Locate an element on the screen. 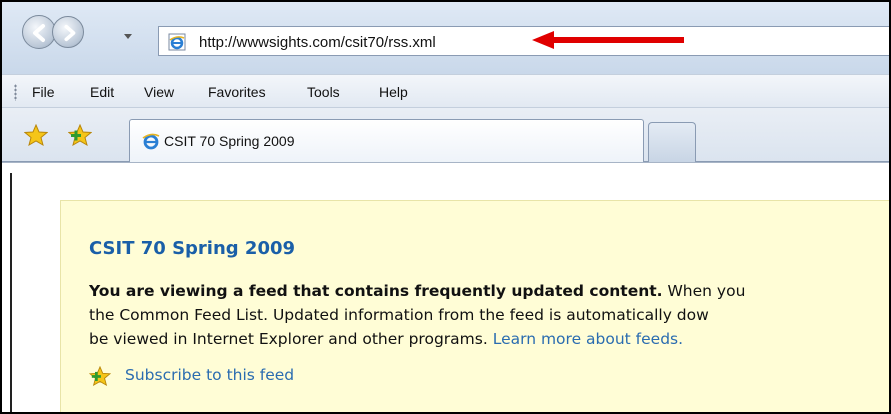 Image resolution: width=891 pixels, height=414 pixels. menu-tools: Tools is located at coordinates (323, 92).